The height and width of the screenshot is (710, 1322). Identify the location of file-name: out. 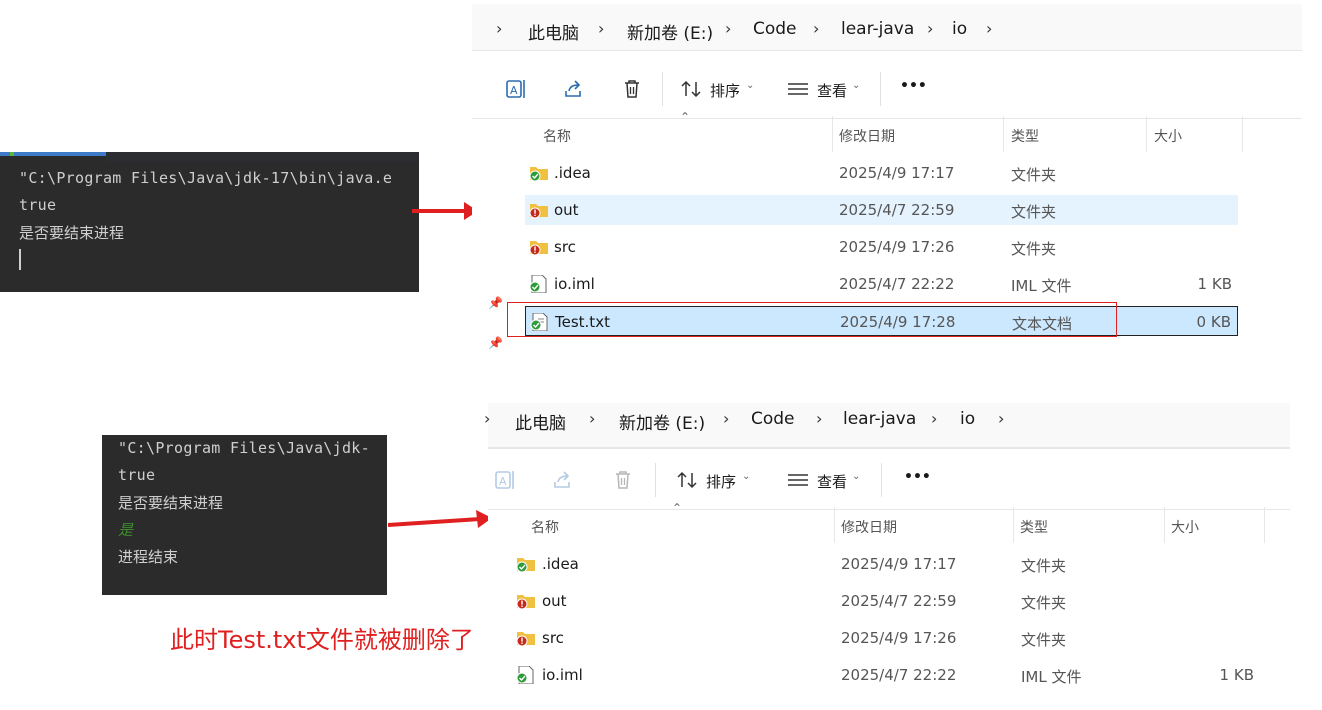
(554, 601).